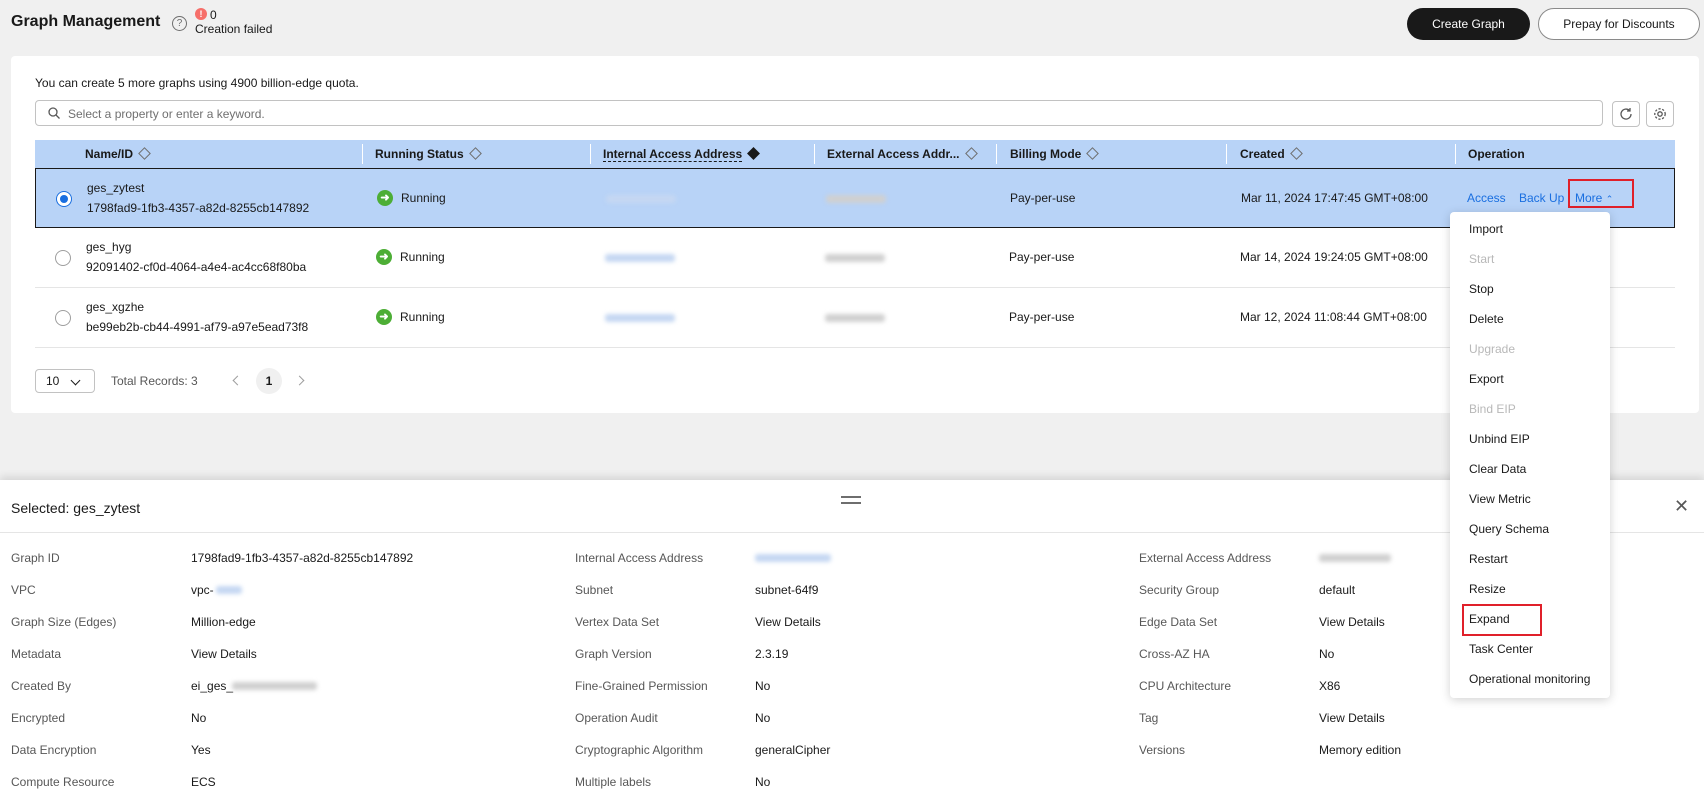  What do you see at coordinates (1681, 506) in the screenshot?
I see `close-icon: ✕` at bounding box center [1681, 506].